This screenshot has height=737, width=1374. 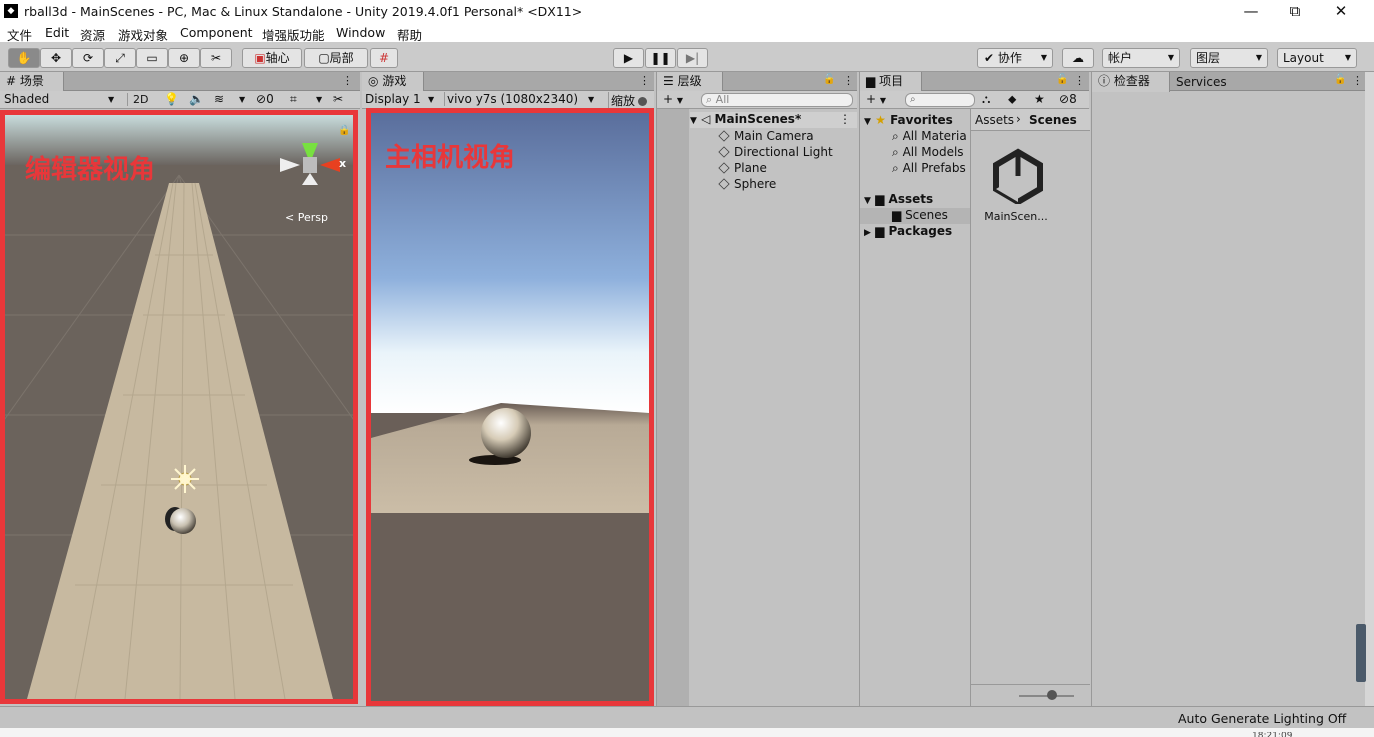 What do you see at coordinates (908, 231) in the screenshot?
I see `packages-folder-item: ▶ ▆ Packages` at bounding box center [908, 231].